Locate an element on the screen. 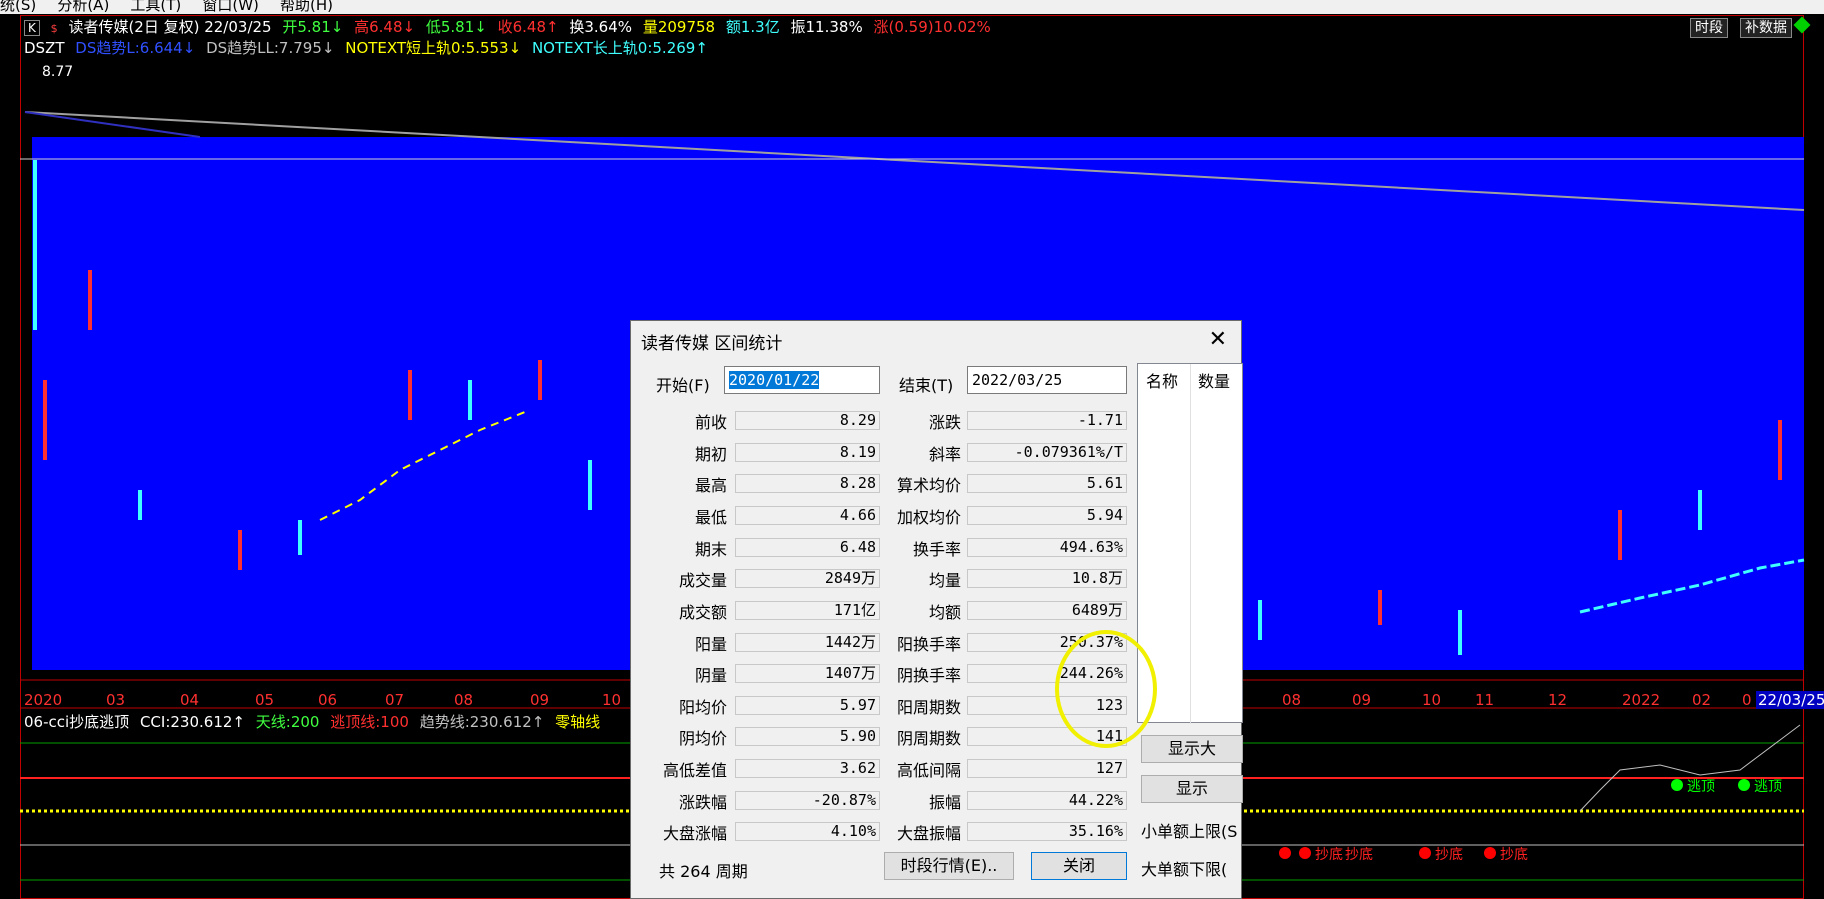  close-button: 关闭 is located at coordinates (1079, 866).